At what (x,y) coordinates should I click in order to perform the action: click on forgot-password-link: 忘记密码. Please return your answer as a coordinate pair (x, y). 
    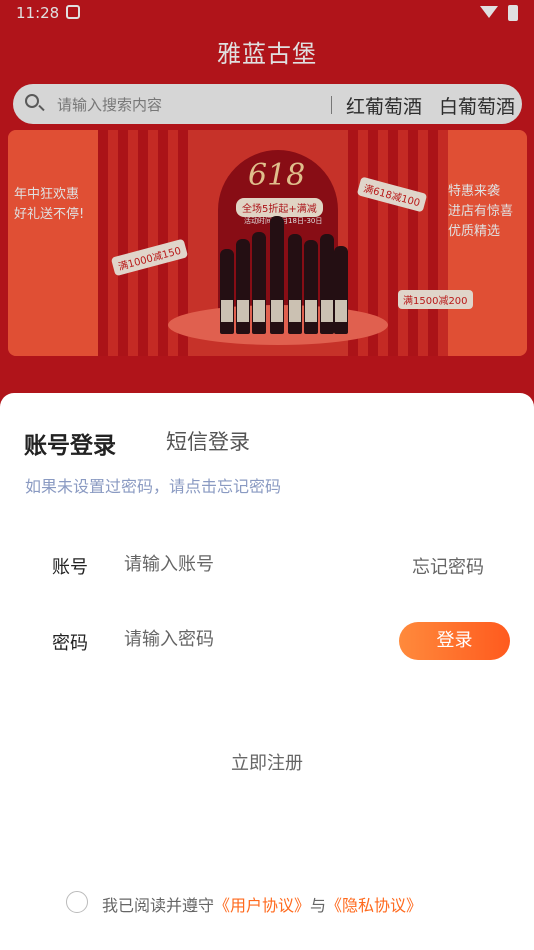
    Looking at the image, I should click on (448, 566).